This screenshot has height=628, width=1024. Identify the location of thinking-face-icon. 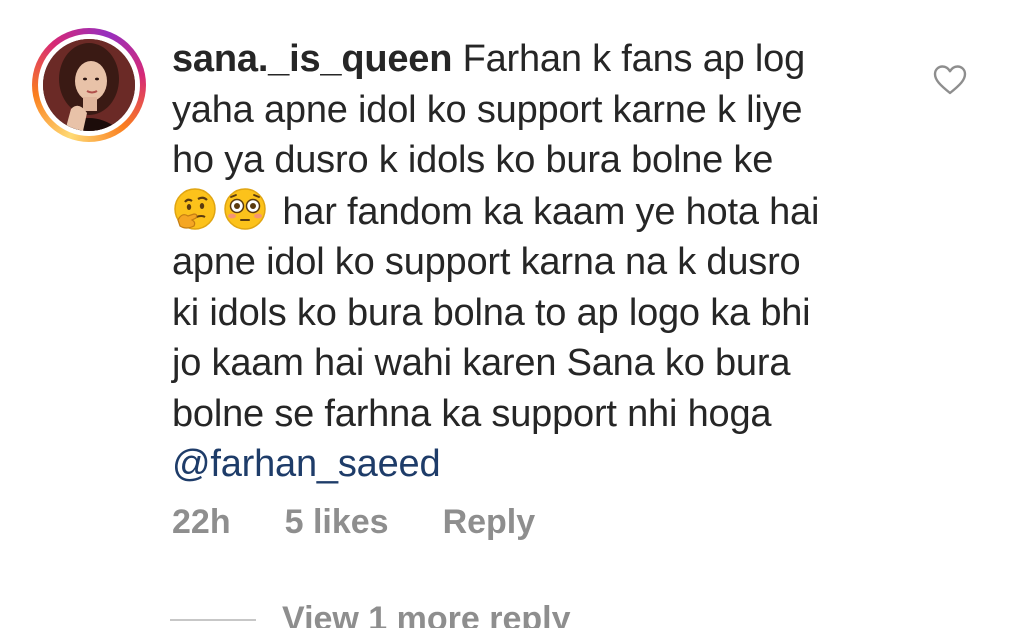
(195, 208).